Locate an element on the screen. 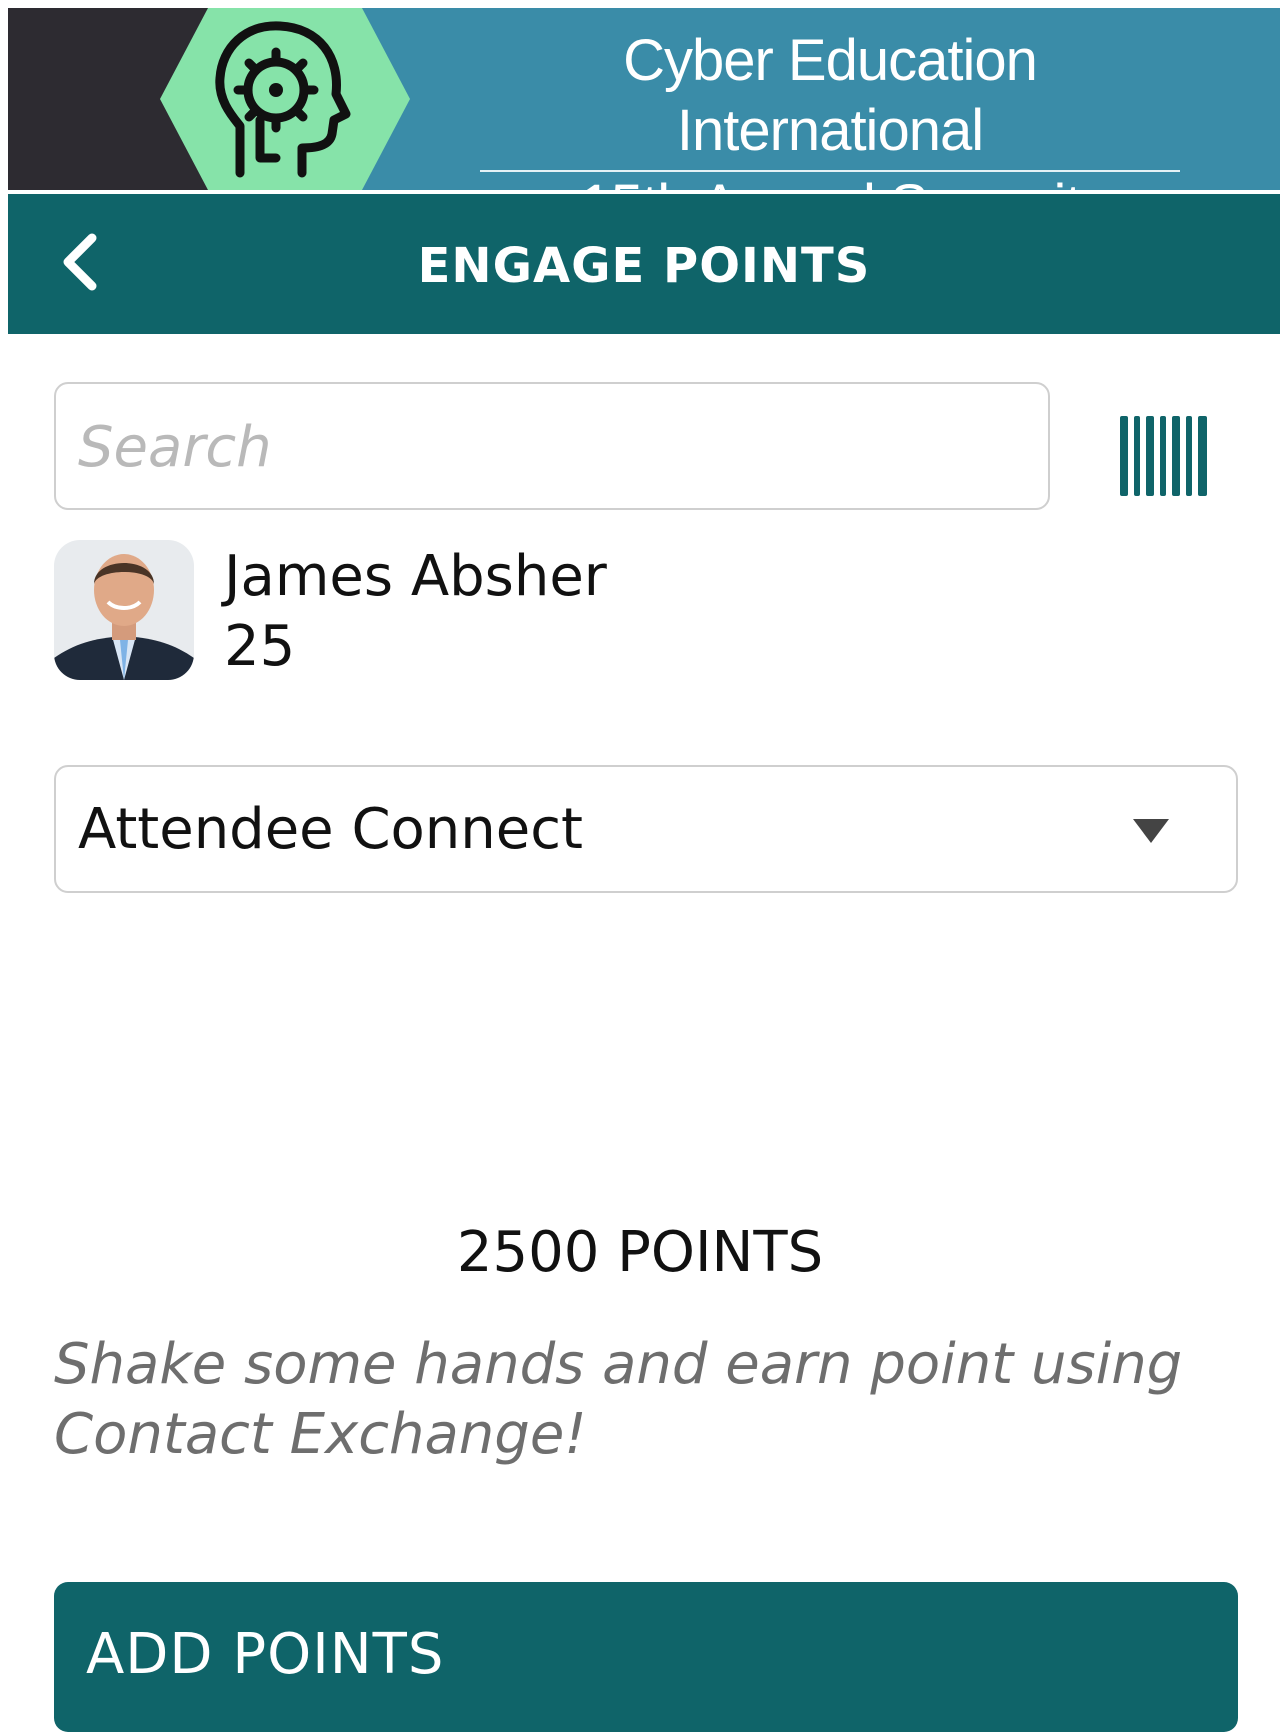  scan-barcode-button is located at coordinates (1164, 456).